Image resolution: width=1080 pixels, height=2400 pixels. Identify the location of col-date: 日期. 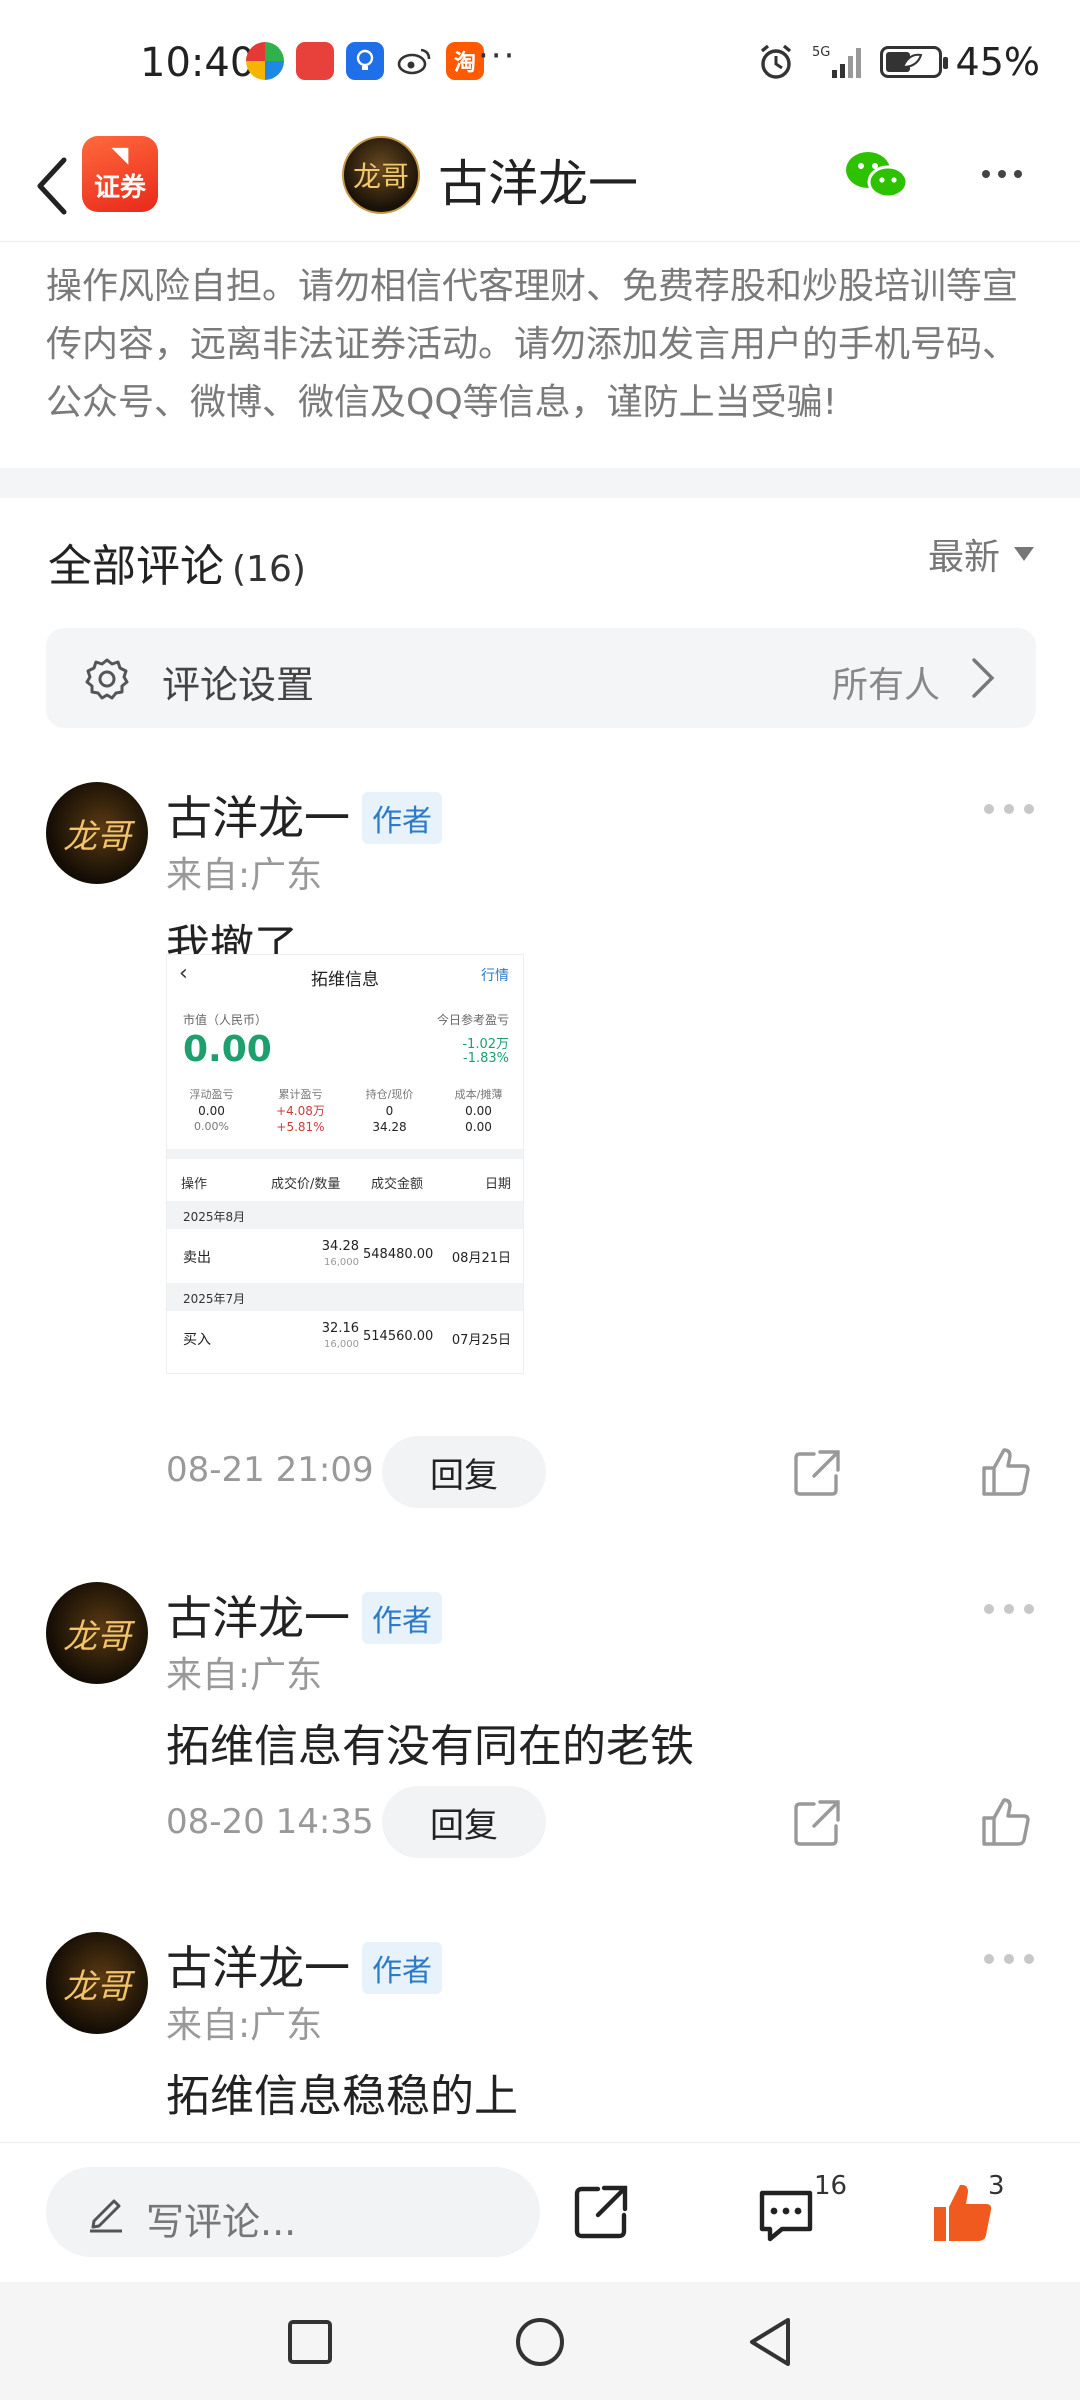
(497, 1184).